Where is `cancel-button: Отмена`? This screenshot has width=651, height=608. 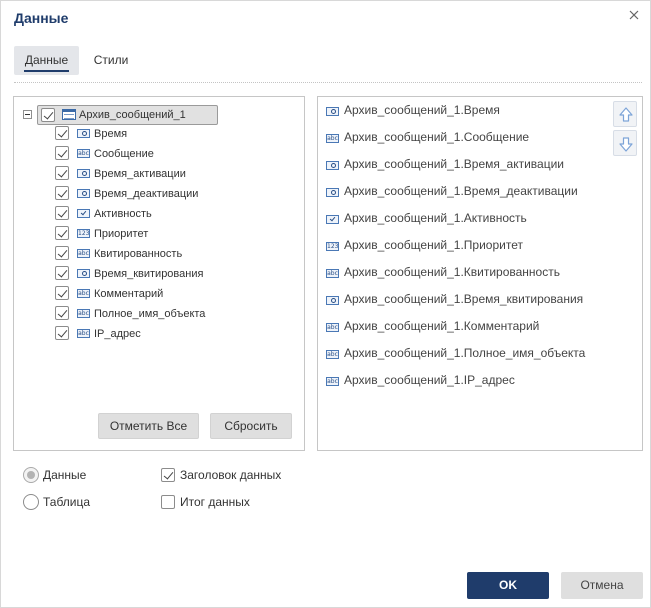 cancel-button: Отмена is located at coordinates (602, 585).